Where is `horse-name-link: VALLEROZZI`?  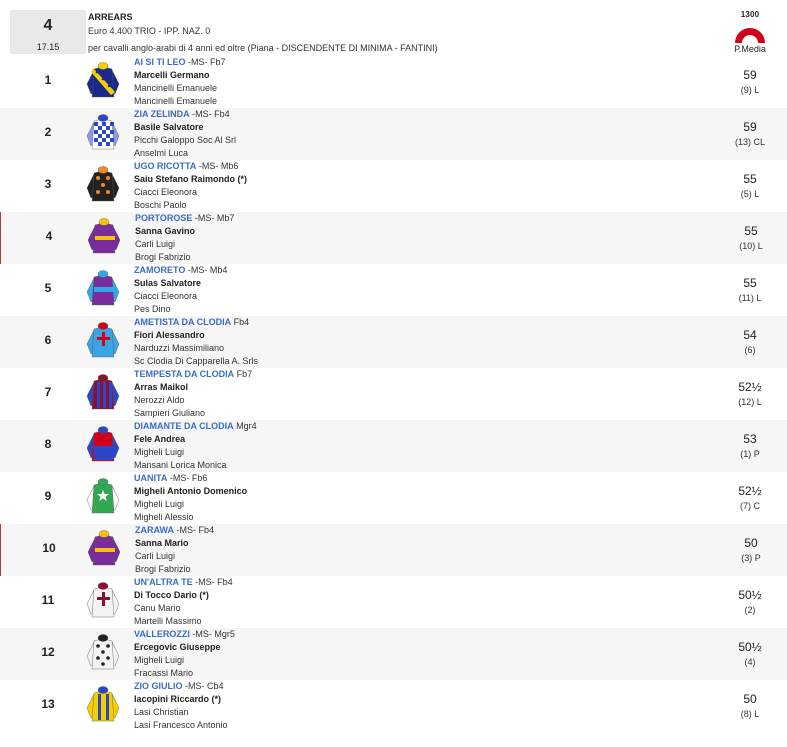 horse-name-link: VALLEROZZI is located at coordinates (162, 634).